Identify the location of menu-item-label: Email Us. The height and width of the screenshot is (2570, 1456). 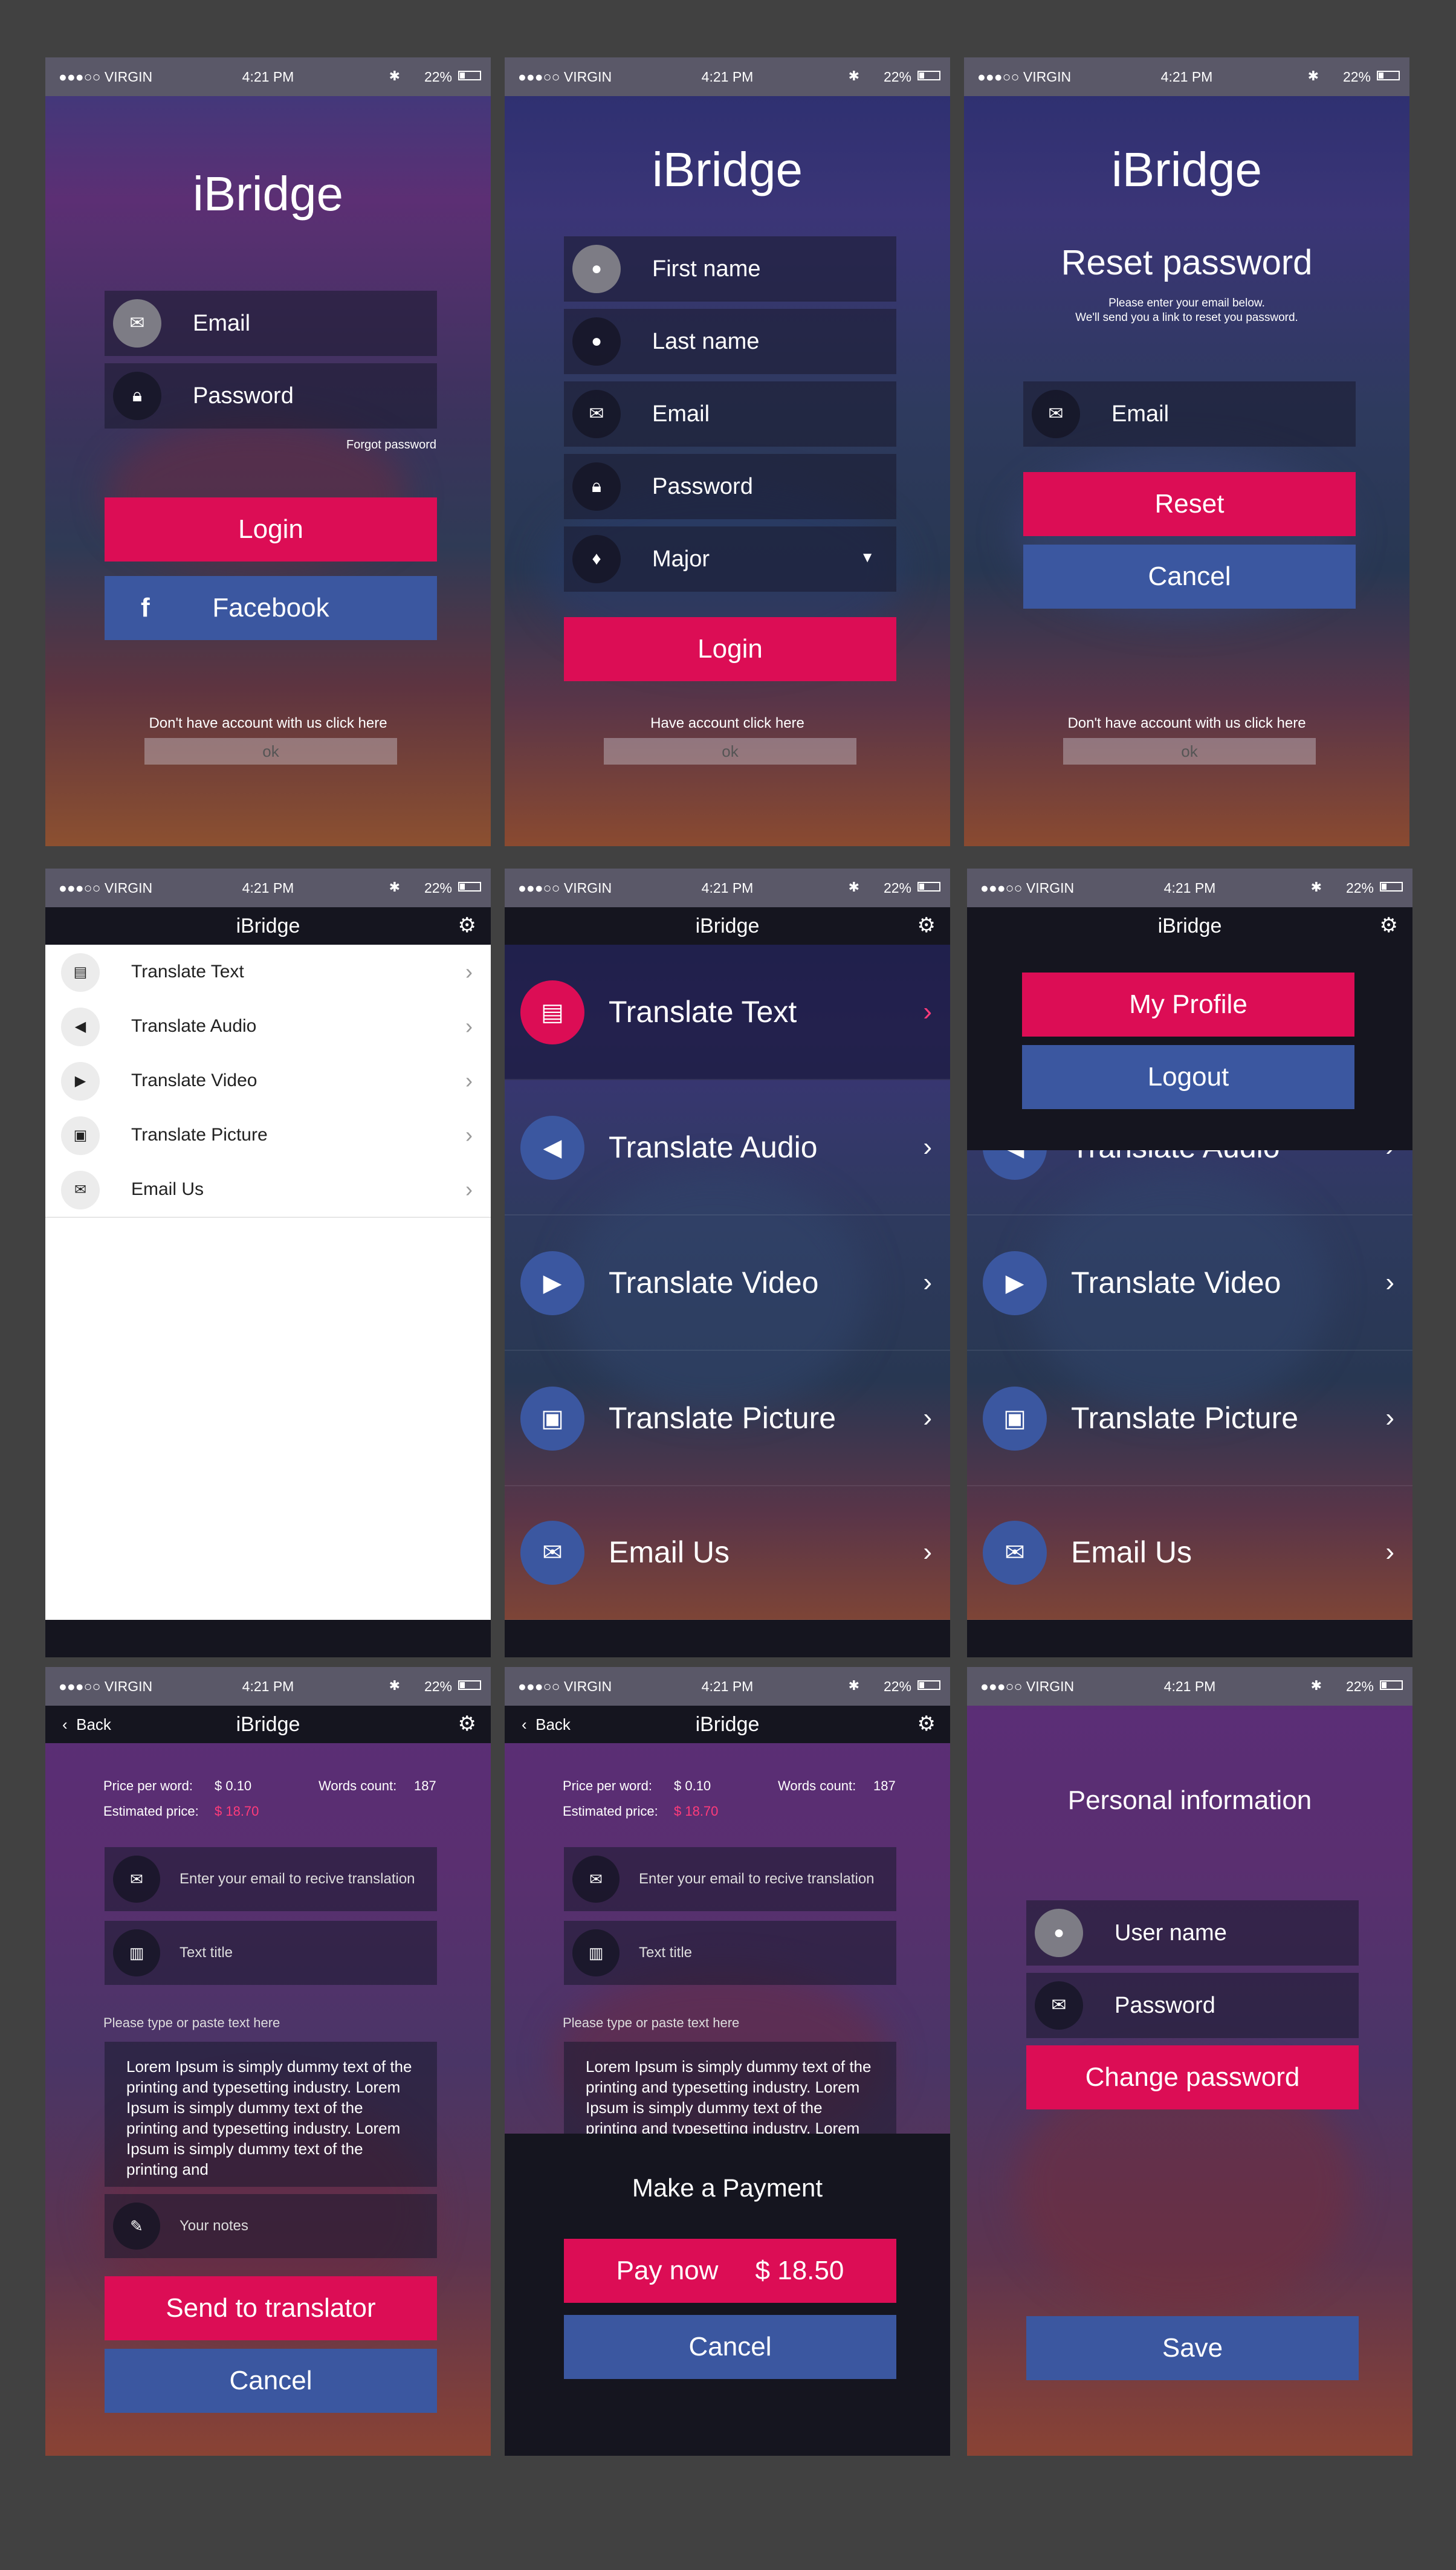
(1131, 1552).